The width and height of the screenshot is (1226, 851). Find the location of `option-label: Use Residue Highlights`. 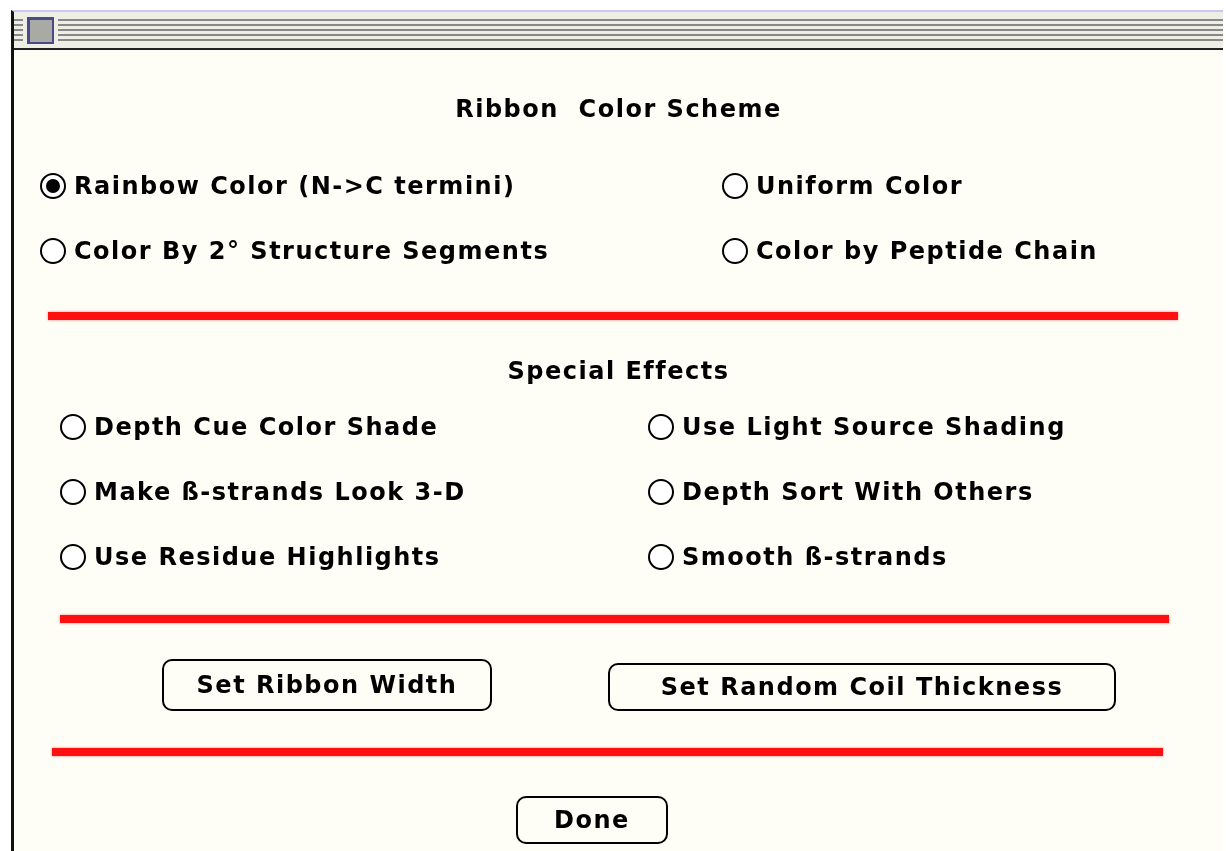

option-label: Use Residue Highlights is located at coordinates (267, 557).